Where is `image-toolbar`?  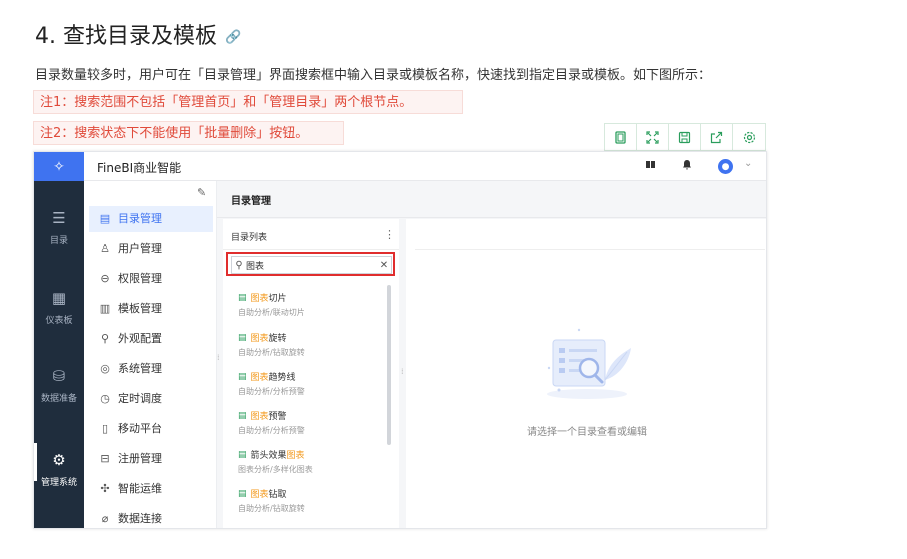
image-toolbar is located at coordinates (685, 137).